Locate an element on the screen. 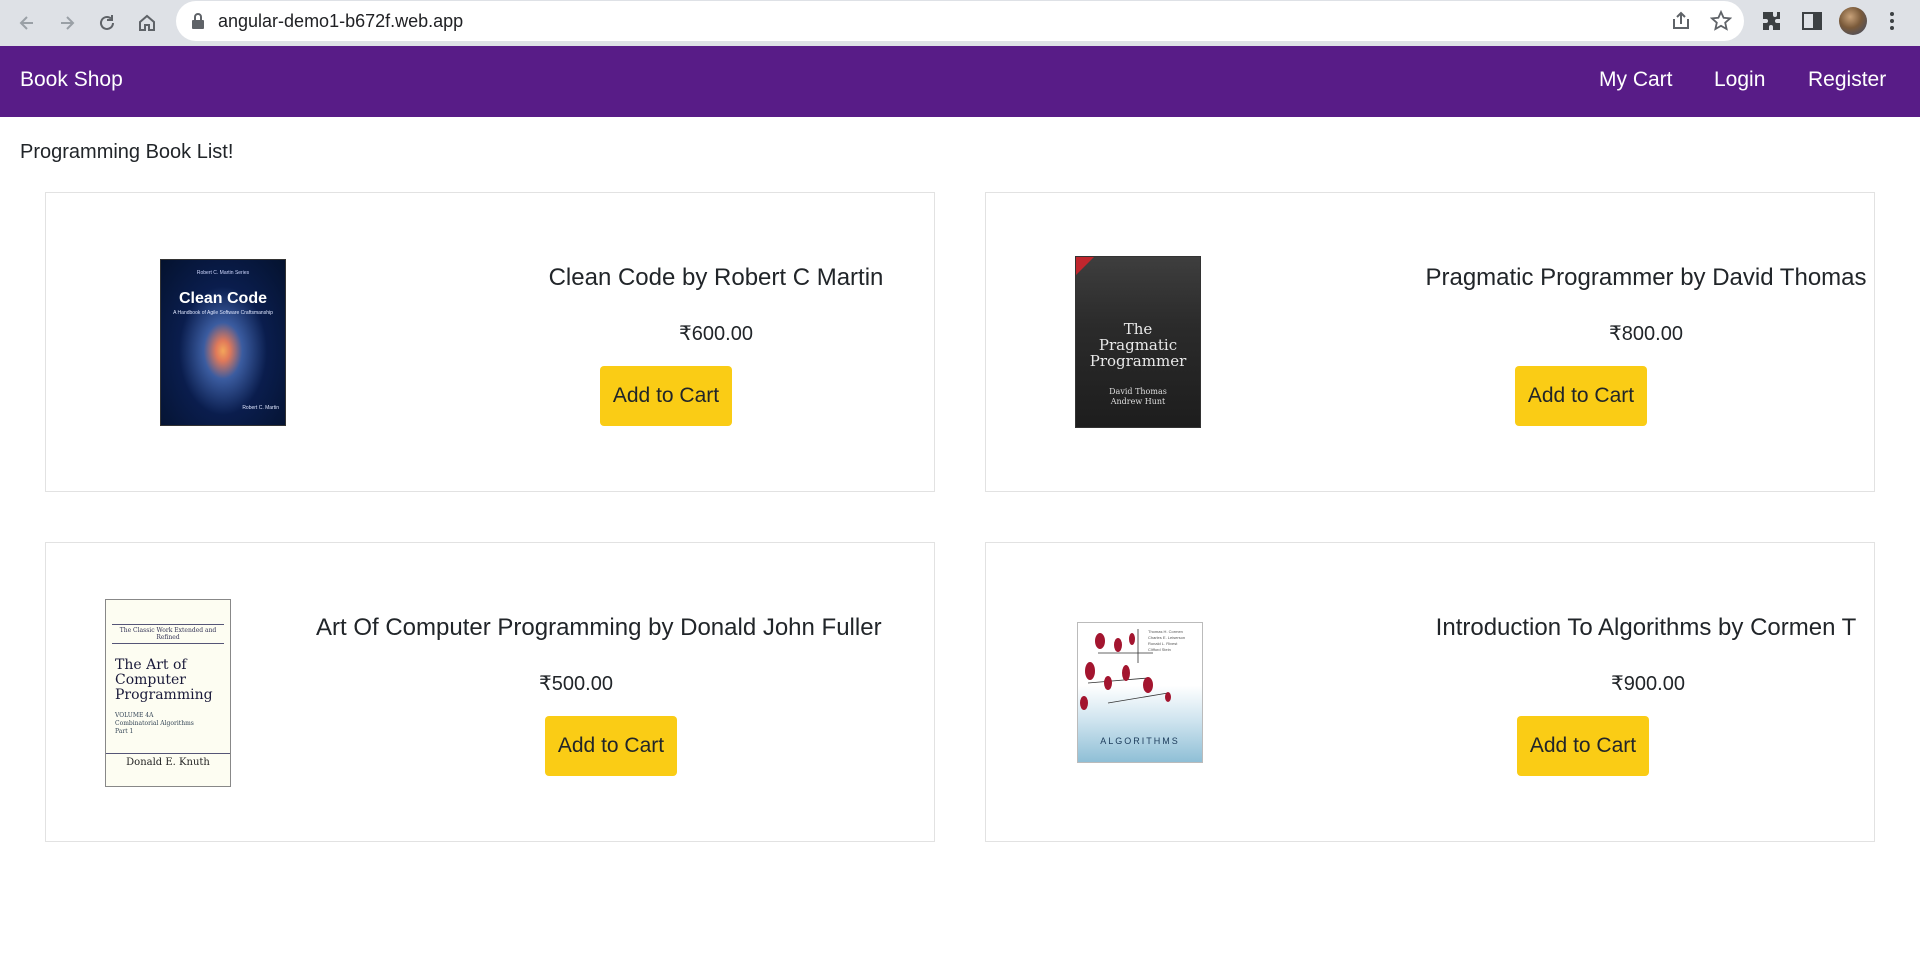  cover-title: The Art of Computer Programming is located at coordinates (164, 680).